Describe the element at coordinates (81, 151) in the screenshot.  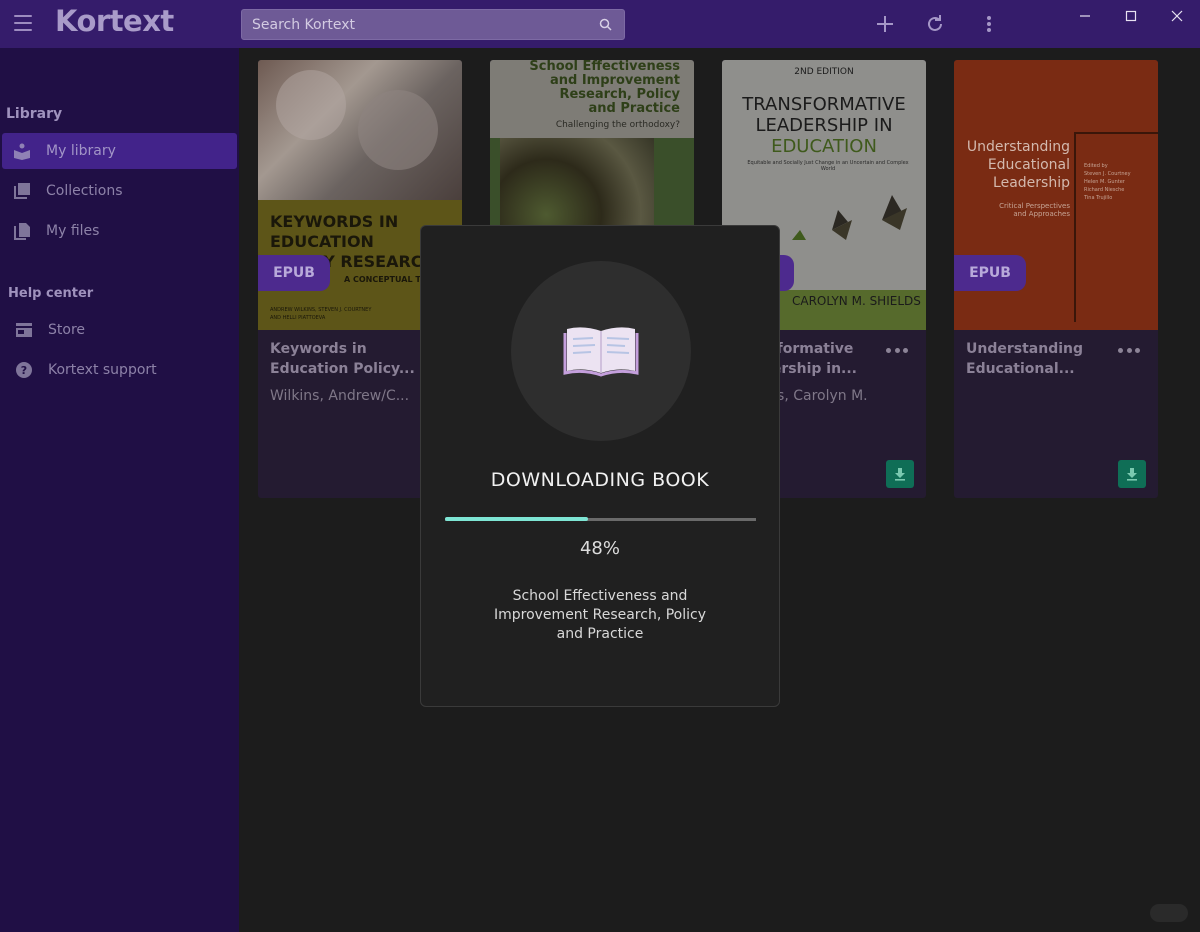
I see `sidebar-item-label: My library` at that location.